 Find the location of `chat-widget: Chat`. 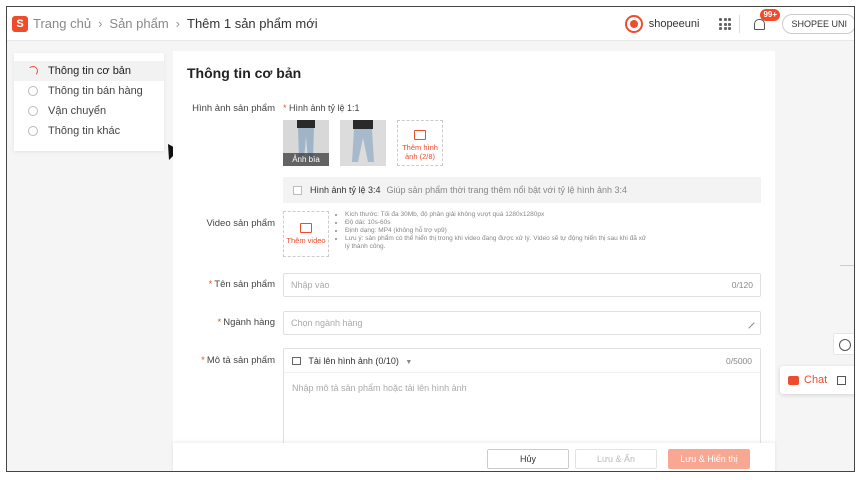

chat-widget: Chat is located at coordinates (817, 380).